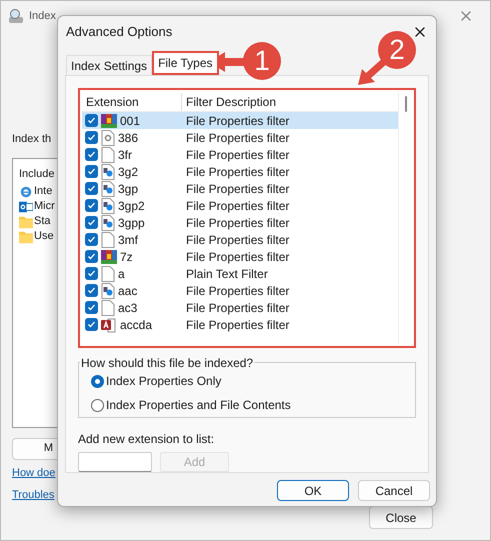  Describe the element at coordinates (108, 138) in the screenshot. I see `gear-file-icon` at that location.